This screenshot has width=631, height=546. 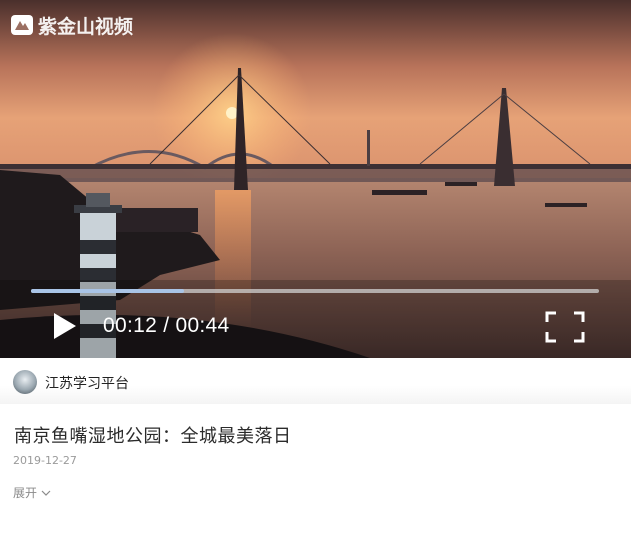 What do you see at coordinates (565, 327) in the screenshot?
I see `fullscreen-icon` at bounding box center [565, 327].